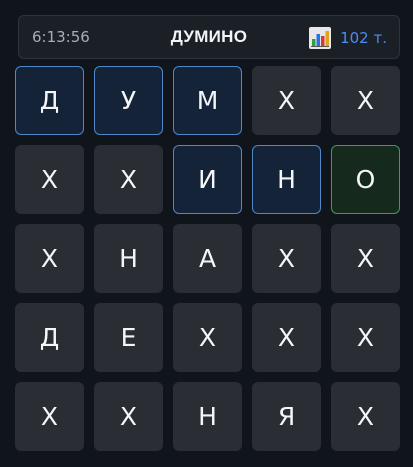 The height and width of the screenshot is (467, 413). Describe the element at coordinates (207, 258) in the screenshot. I see `letter-tile: А` at that location.